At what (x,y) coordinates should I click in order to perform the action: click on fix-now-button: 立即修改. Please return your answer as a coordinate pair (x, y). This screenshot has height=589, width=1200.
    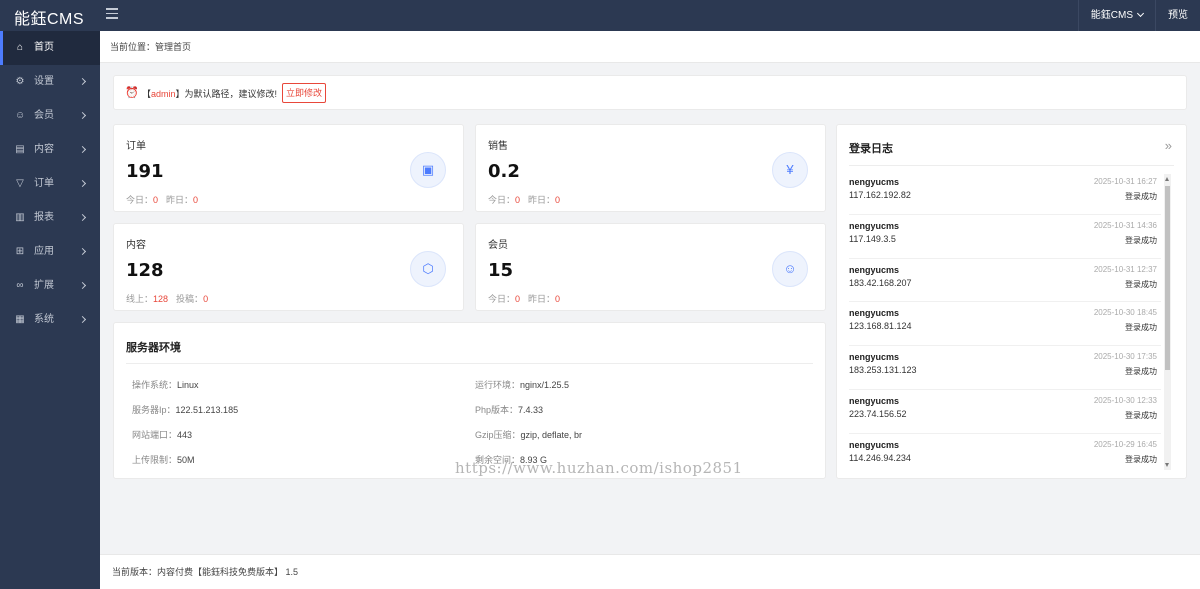
    Looking at the image, I should click on (304, 93).